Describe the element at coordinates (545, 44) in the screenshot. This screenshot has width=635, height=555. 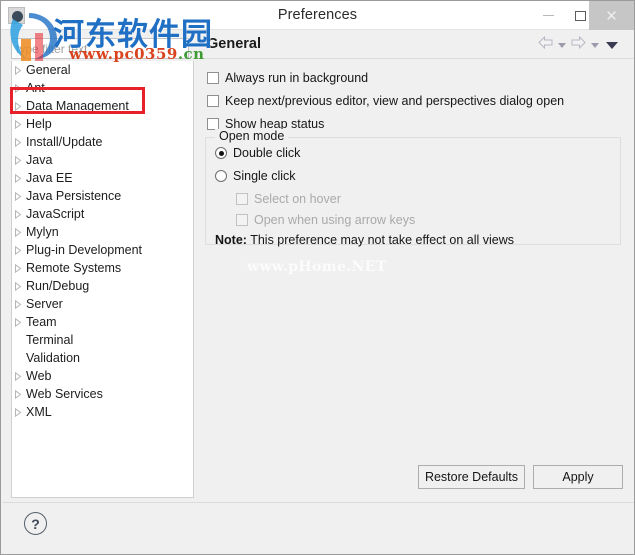
I see `back-arrow-icon` at that location.